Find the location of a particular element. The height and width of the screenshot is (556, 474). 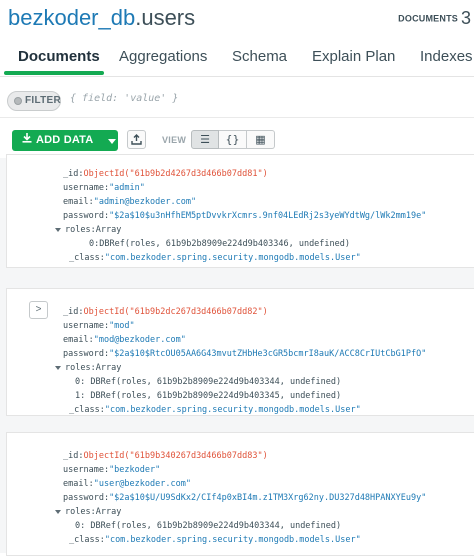

json-view-button: {} is located at coordinates (233, 139).